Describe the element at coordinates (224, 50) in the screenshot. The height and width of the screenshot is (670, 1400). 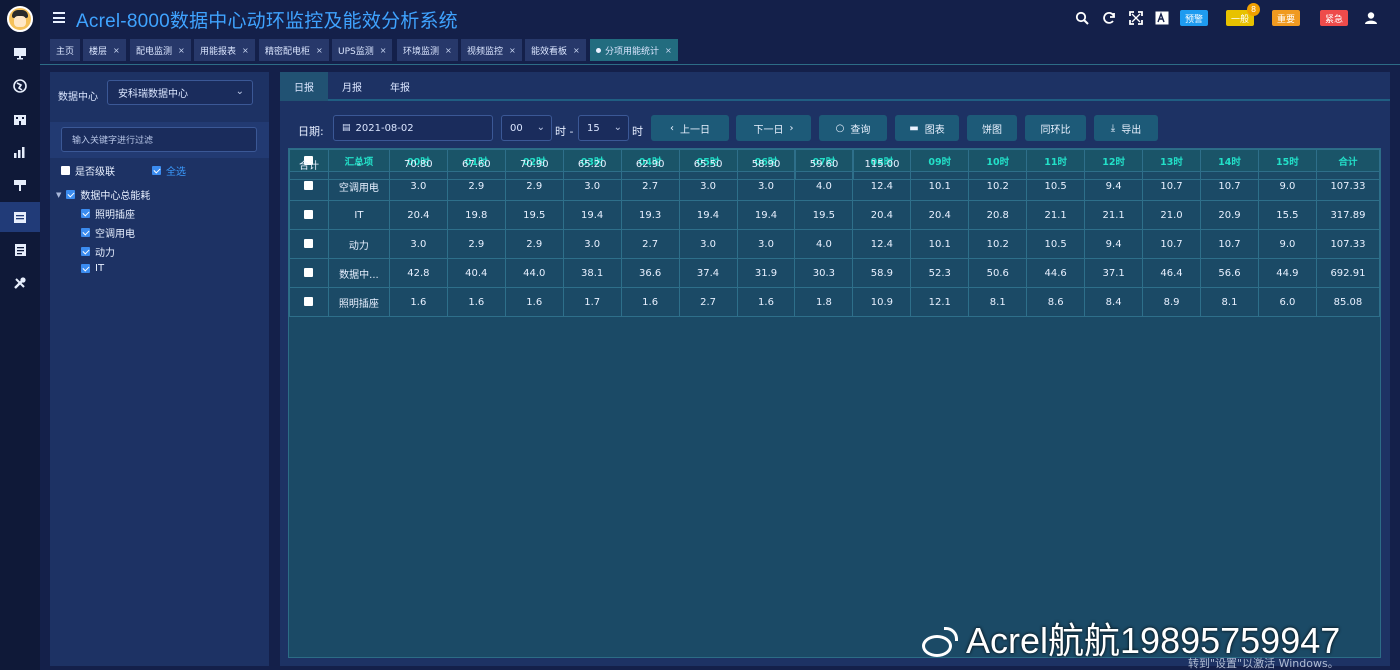
I see `tab-energy-report: 用能报表 ×` at that location.